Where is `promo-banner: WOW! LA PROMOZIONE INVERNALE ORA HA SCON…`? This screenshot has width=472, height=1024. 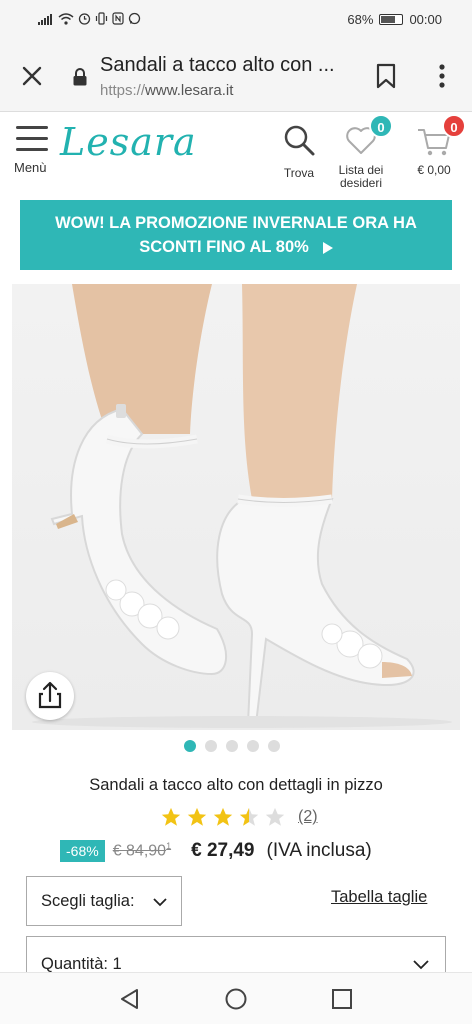
promo-banner: WOW! LA PROMOZIONE INVERNALE ORA HA SCON… is located at coordinates (236, 235).